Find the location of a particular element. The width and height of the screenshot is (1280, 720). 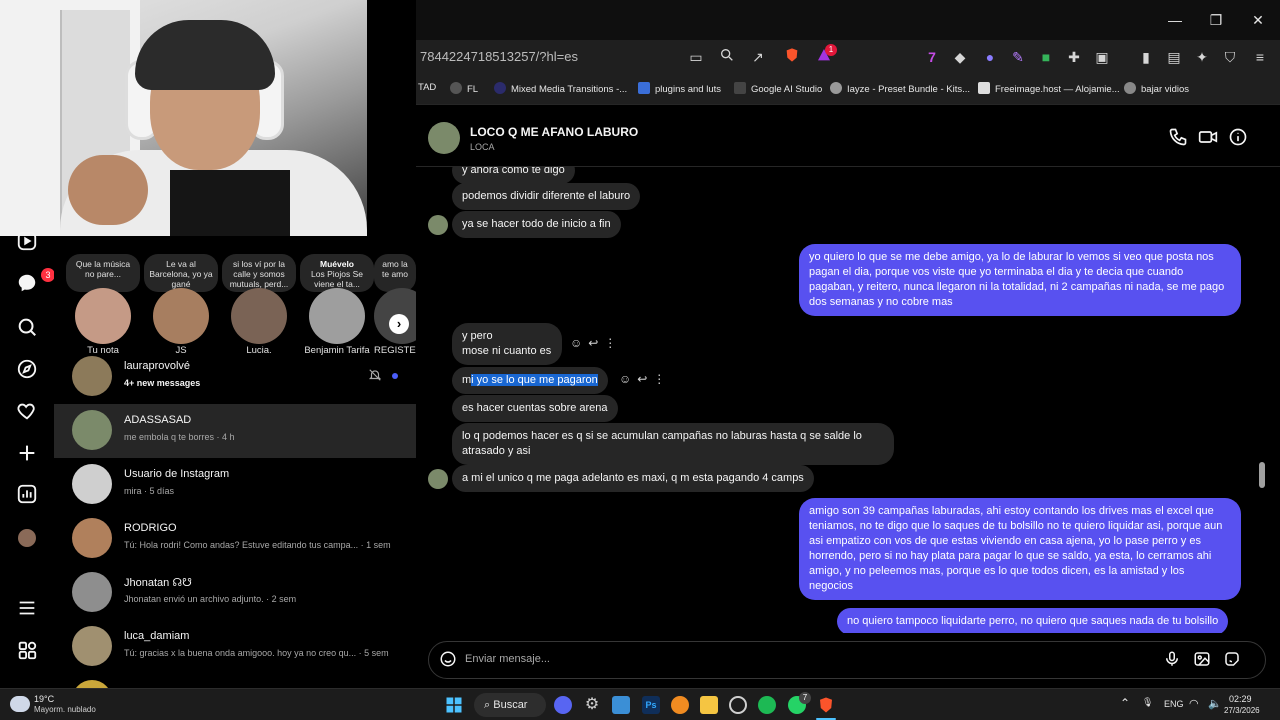

profile-avatar is located at coordinates (27, 538).